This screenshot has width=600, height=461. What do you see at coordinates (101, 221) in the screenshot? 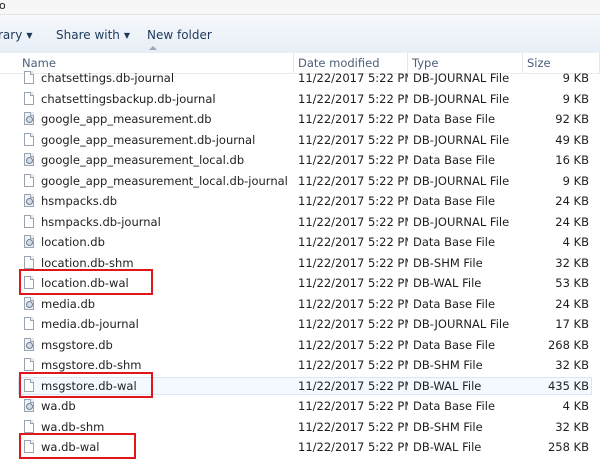
I see `file-name: hsmpacks.db-journal` at bounding box center [101, 221].